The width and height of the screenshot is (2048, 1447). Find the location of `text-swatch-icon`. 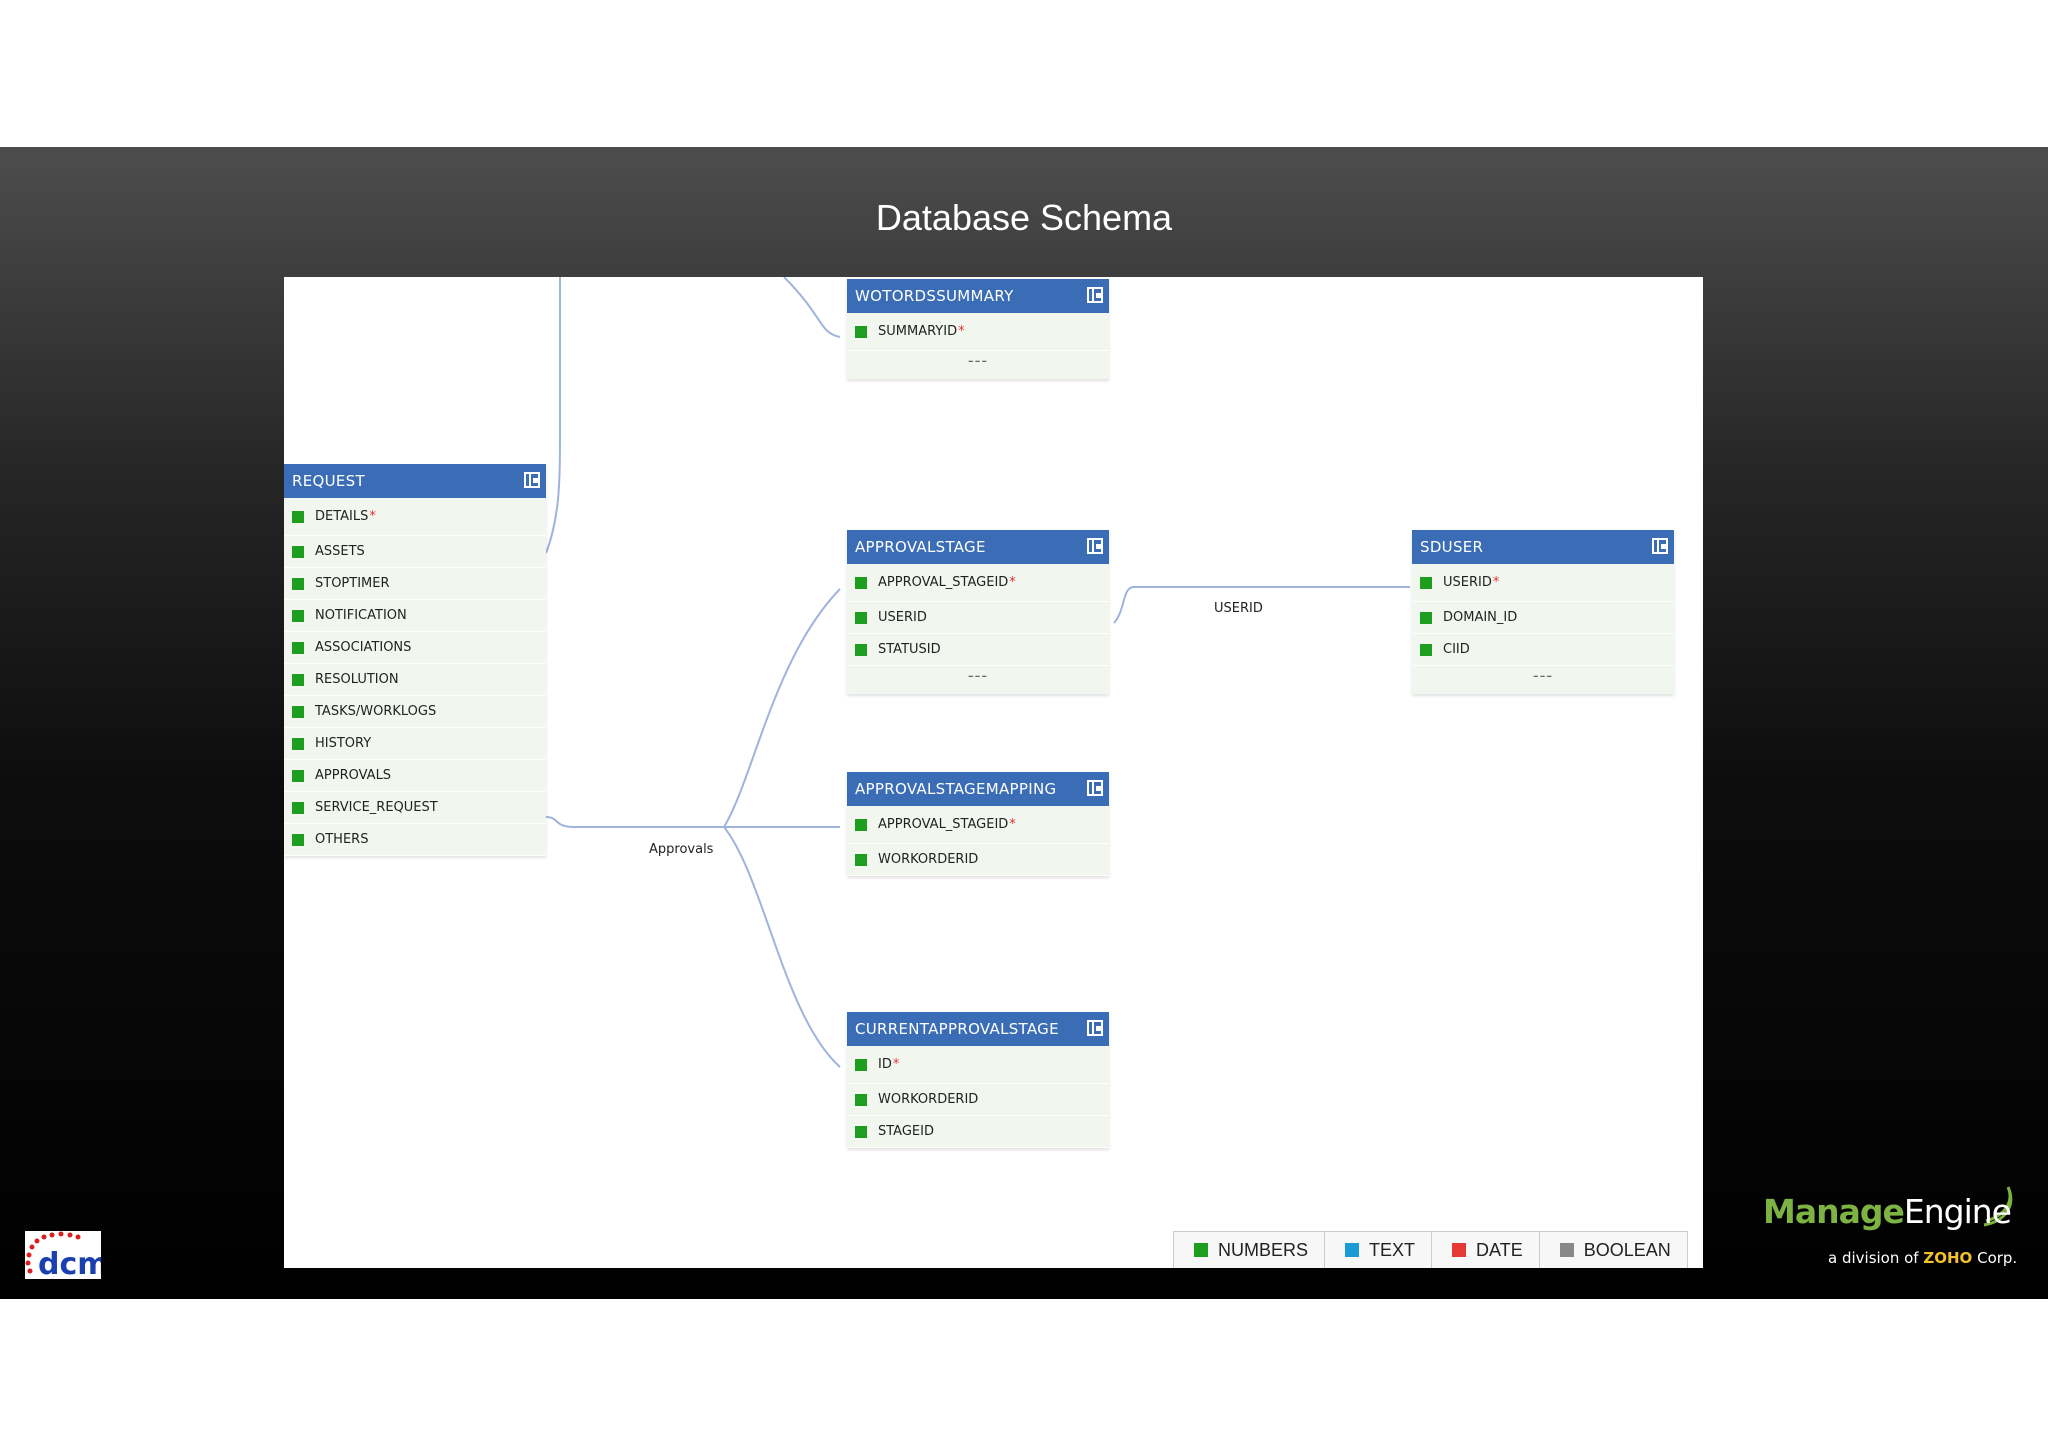

text-swatch-icon is located at coordinates (1352, 1250).